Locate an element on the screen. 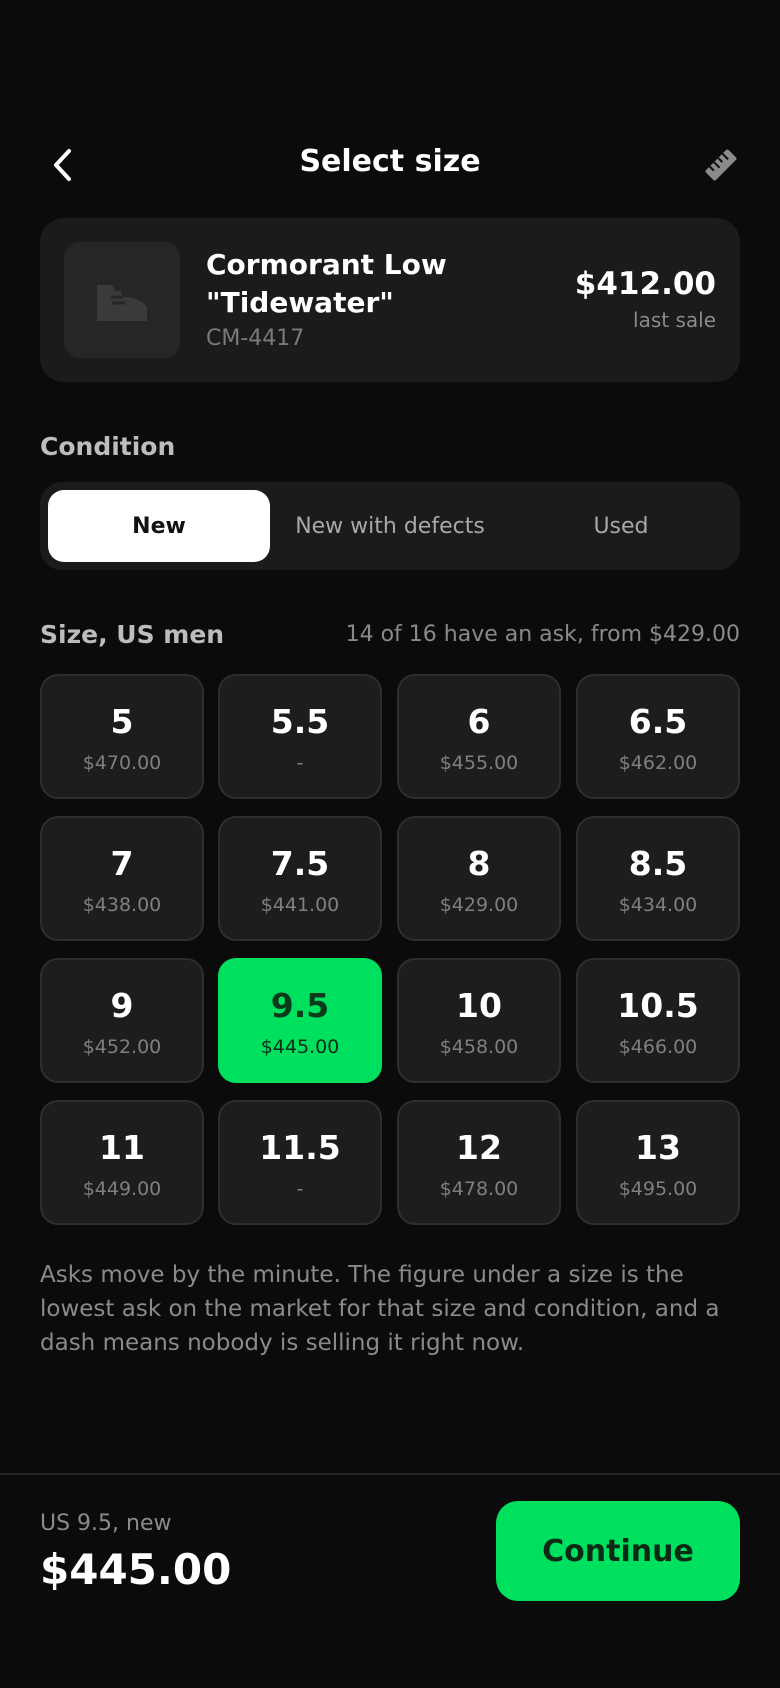 Image resolution: width=780 pixels, height=1688 pixels. size-number: 5 is located at coordinates (122, 721).